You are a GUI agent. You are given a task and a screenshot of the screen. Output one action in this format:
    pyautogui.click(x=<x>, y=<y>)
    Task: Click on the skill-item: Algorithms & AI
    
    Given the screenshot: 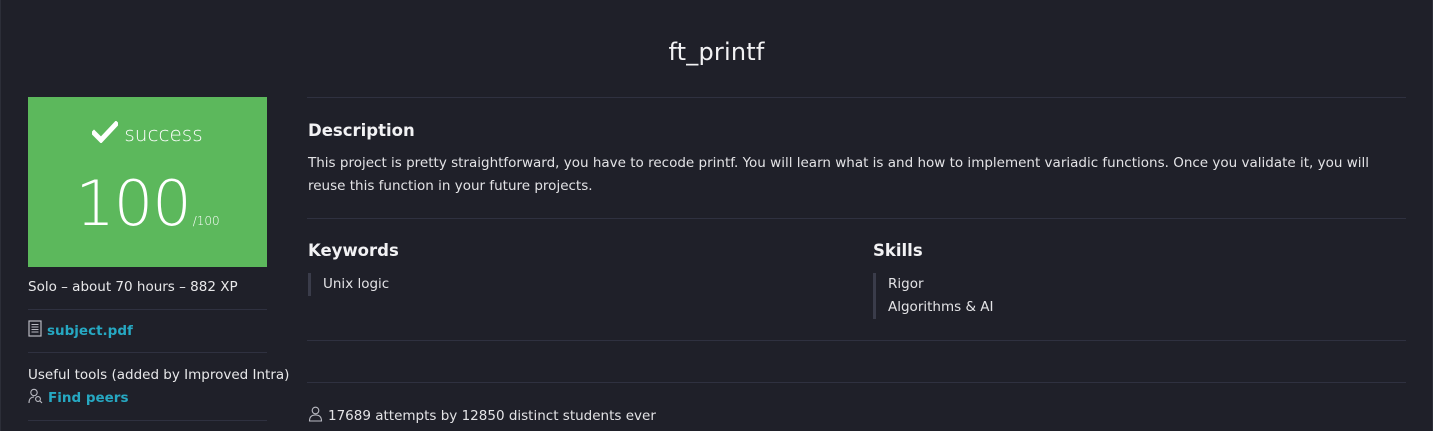 What is the action you would take?
    pyautogui.click(x=941, y=307)
    